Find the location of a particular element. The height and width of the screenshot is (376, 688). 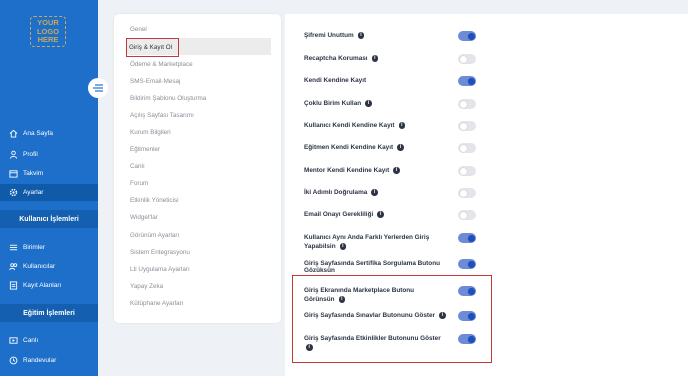

calendar-icon is located at coordinates (13, 173).